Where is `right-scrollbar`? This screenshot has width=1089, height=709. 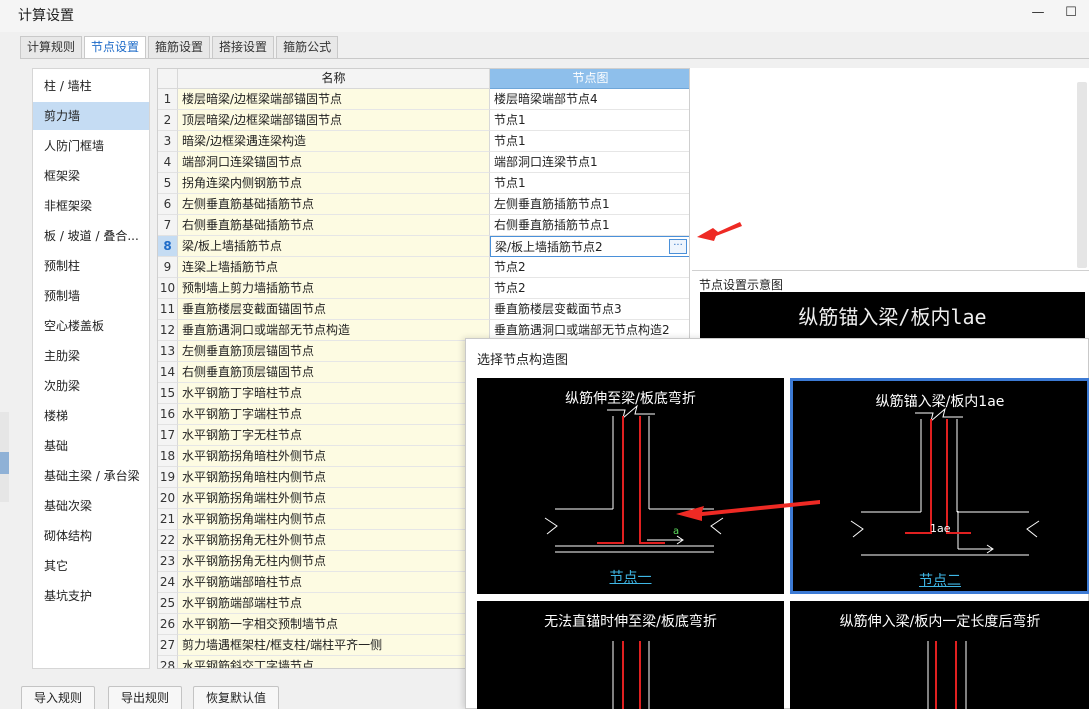
right-scrollbar is located at coordinates (1082, 175).